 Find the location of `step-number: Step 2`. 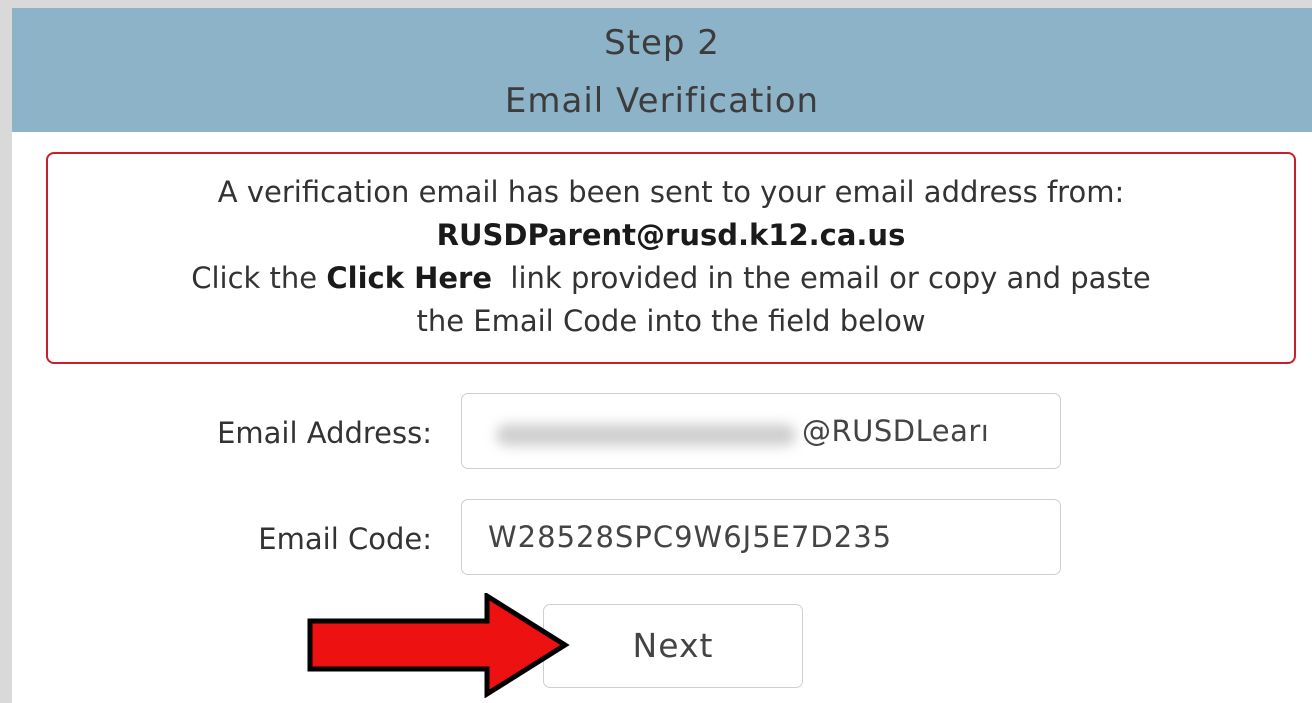

step-number: Step 2 is located at coordinates (662, 43).